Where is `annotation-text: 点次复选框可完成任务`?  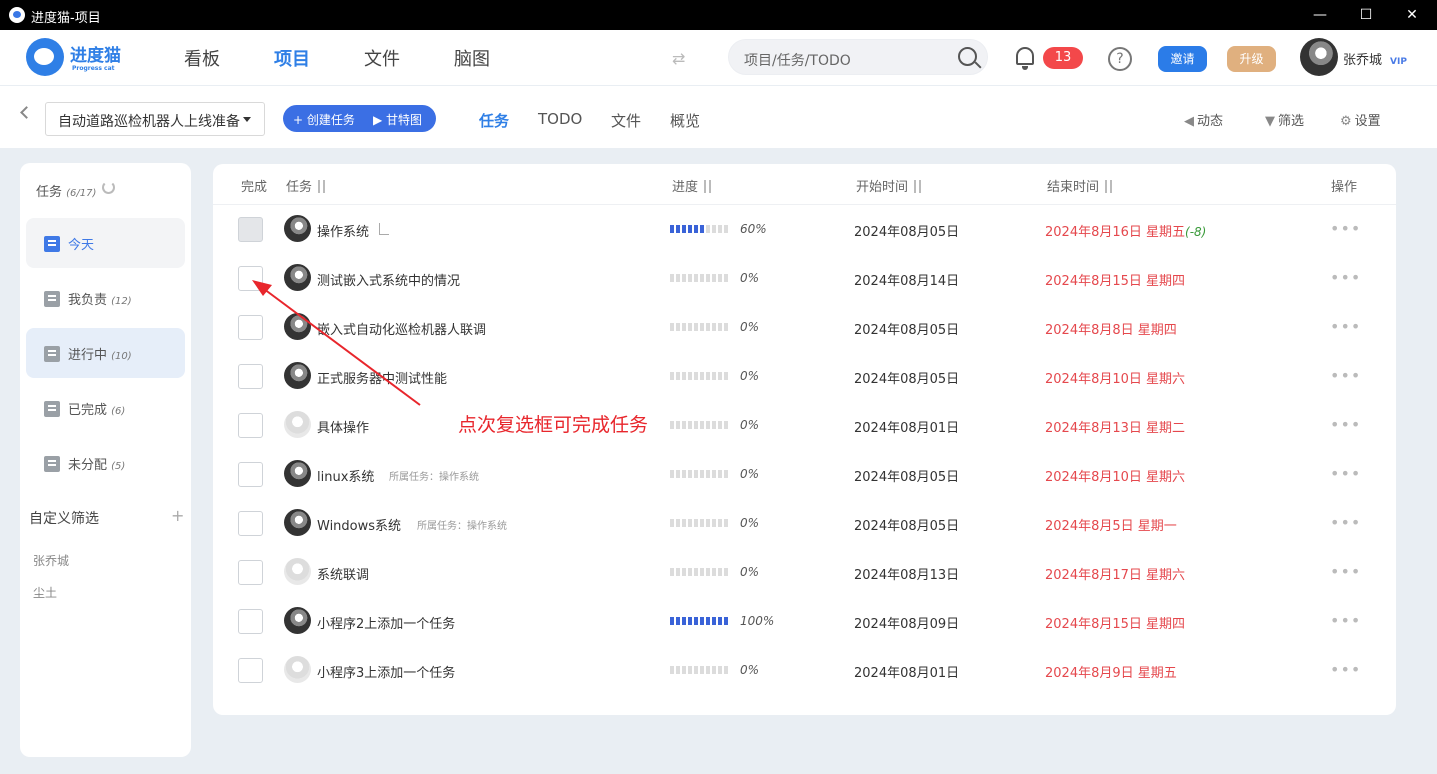
annotation-text: 点次复选框可完成任务 is located at coordinates (553, 425).